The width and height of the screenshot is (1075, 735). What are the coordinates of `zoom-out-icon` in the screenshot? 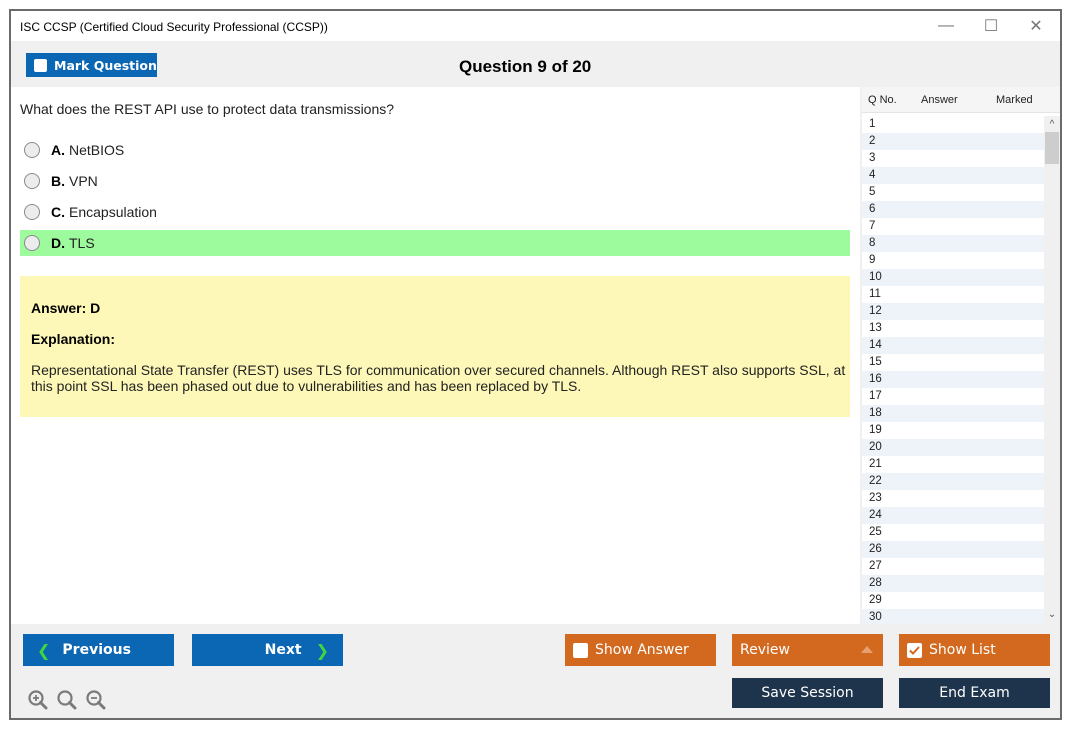 It's located at (96, 700).